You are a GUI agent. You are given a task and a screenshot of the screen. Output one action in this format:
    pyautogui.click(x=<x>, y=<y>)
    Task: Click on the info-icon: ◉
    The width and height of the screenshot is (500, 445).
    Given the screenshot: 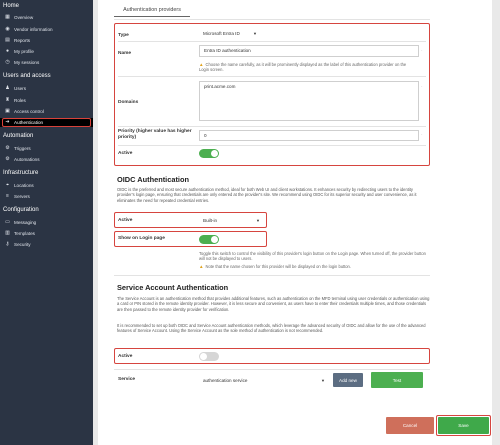 What is the action you would take?
    pyautogui.click(x=7, y=29)
    